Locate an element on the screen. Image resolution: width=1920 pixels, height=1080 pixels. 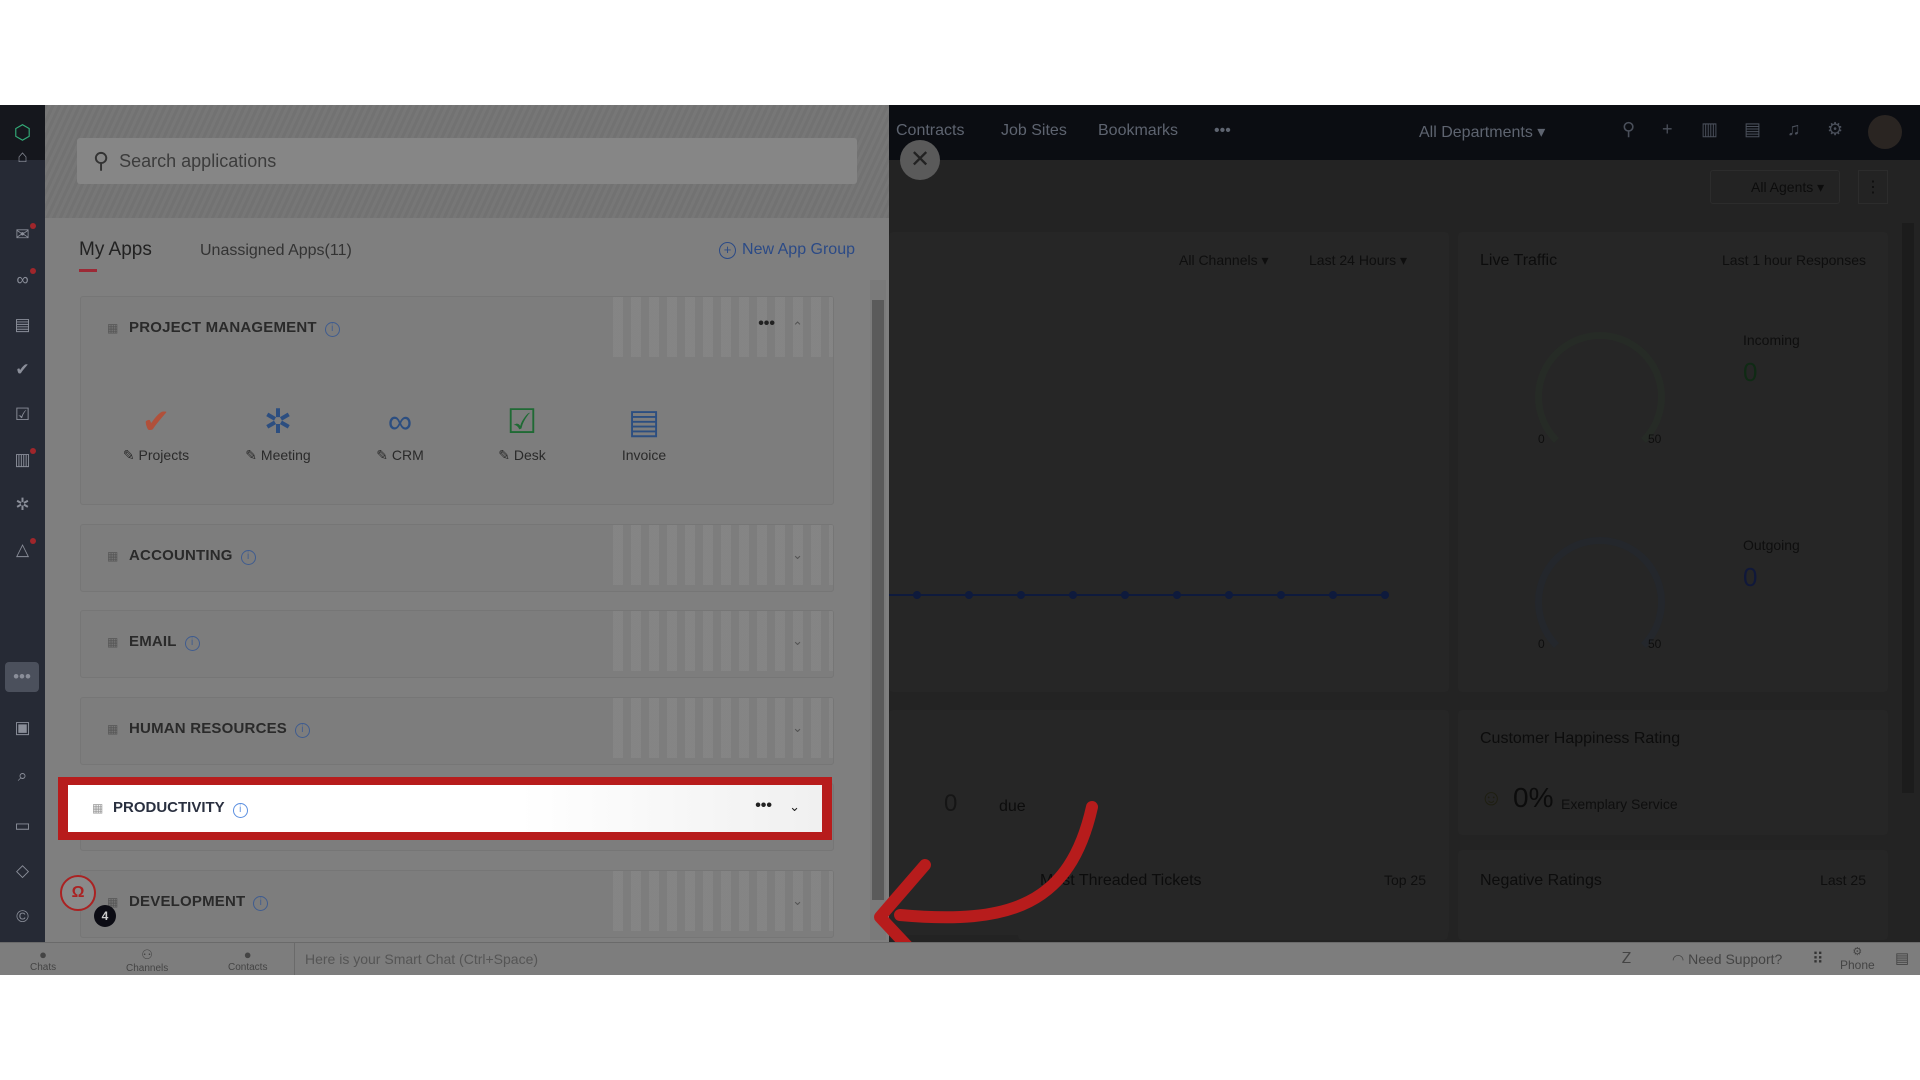
search-placeholder: Search applications is located at coordinates (198, 160).